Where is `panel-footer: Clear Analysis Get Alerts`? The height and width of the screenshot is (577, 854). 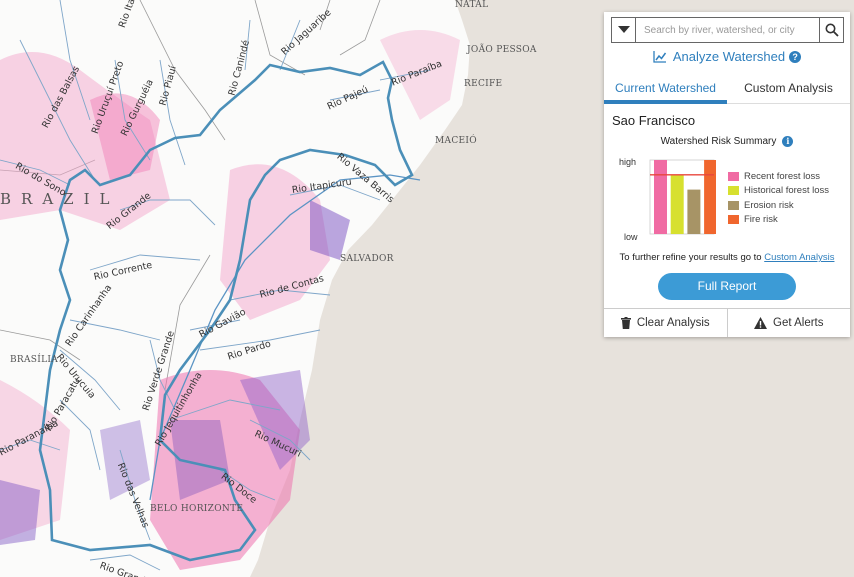 panel-footer: Clear Analysis Get Alerts is located at coordinates (727, 322).